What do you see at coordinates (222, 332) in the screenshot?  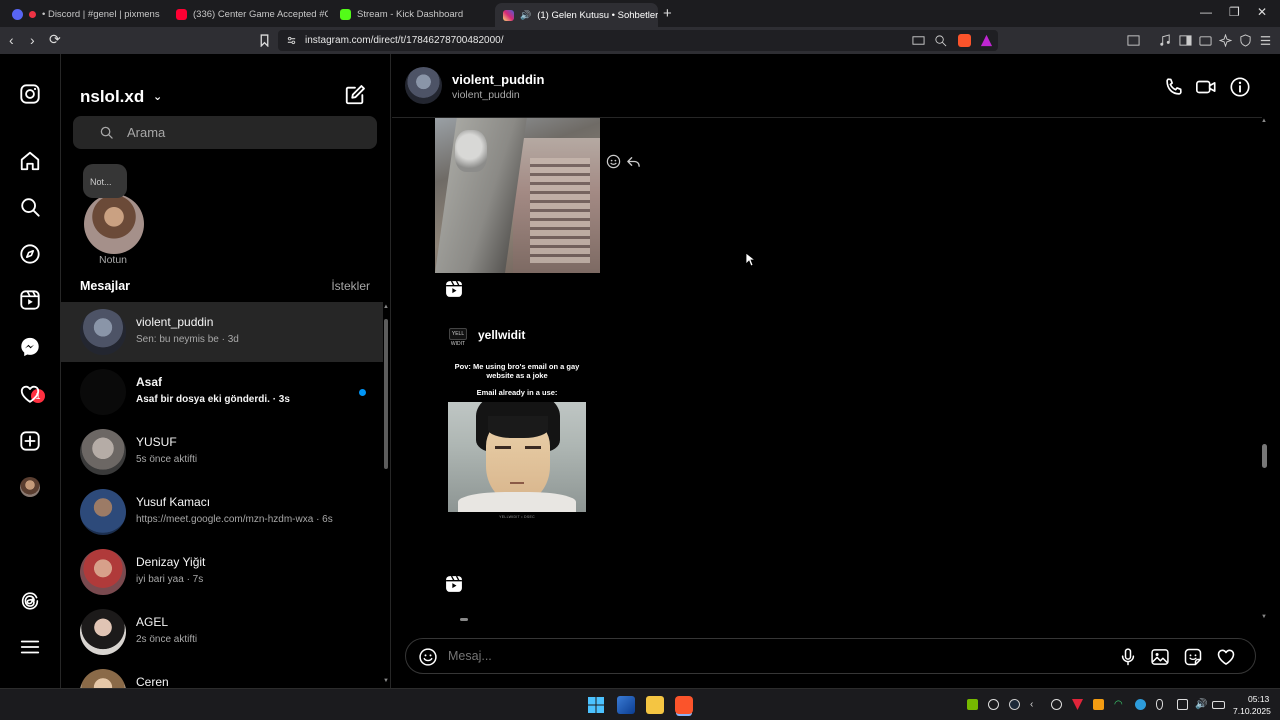 I see `conversation-row: violent_puddin Sen: bu neymis be · 3d` at bounding box center [222, 332].